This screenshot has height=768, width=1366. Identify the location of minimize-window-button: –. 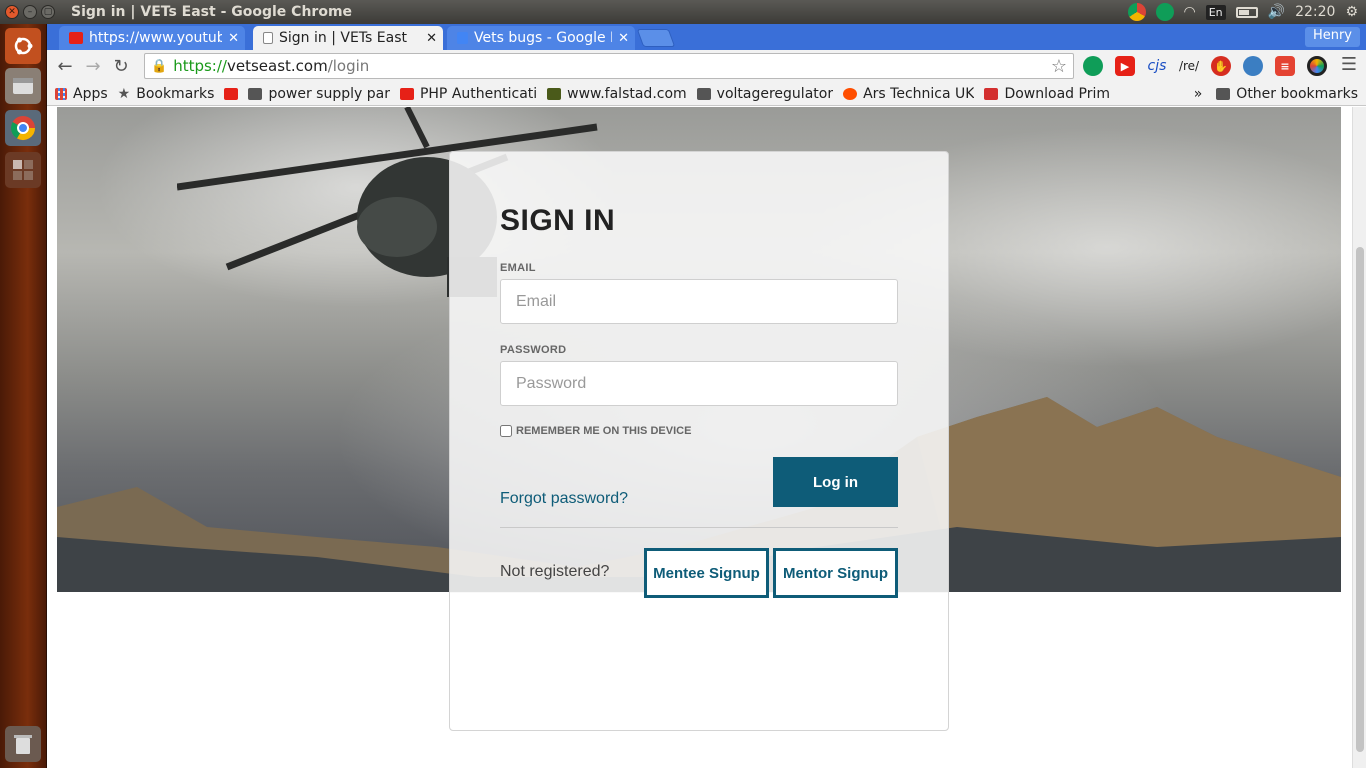
(30, 12).